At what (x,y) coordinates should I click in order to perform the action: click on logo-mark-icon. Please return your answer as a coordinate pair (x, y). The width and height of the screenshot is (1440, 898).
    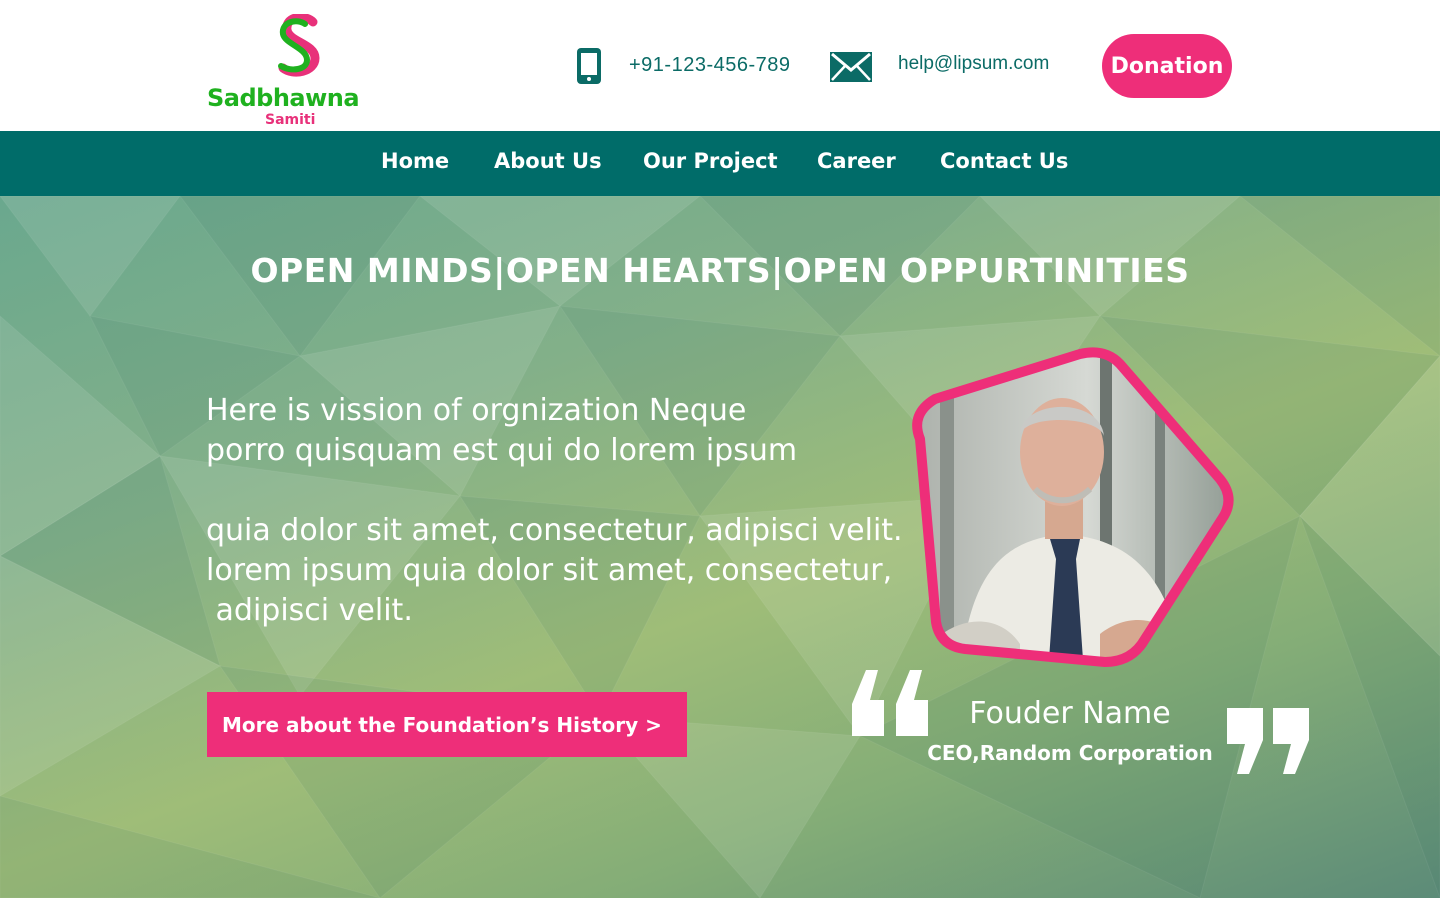
    Looking at the image, I should click on (299, 45).